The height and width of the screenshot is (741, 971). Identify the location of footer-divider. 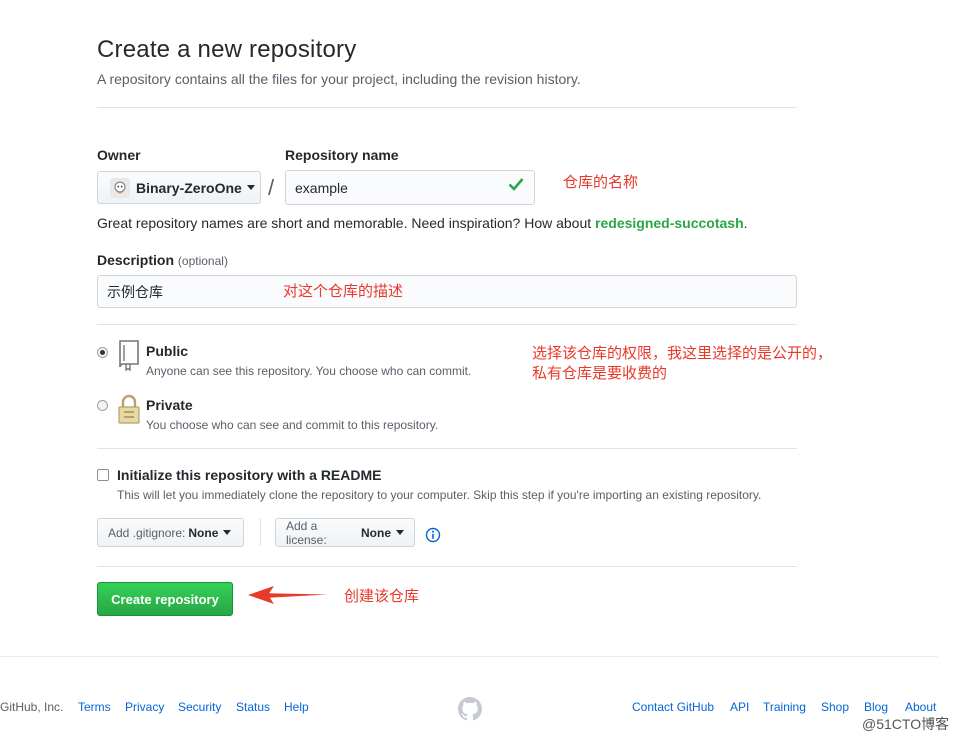
(469, 656).